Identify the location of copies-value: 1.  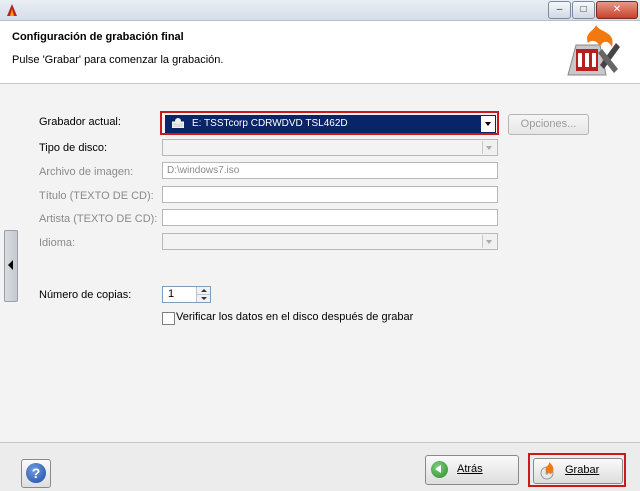
(171, 294).